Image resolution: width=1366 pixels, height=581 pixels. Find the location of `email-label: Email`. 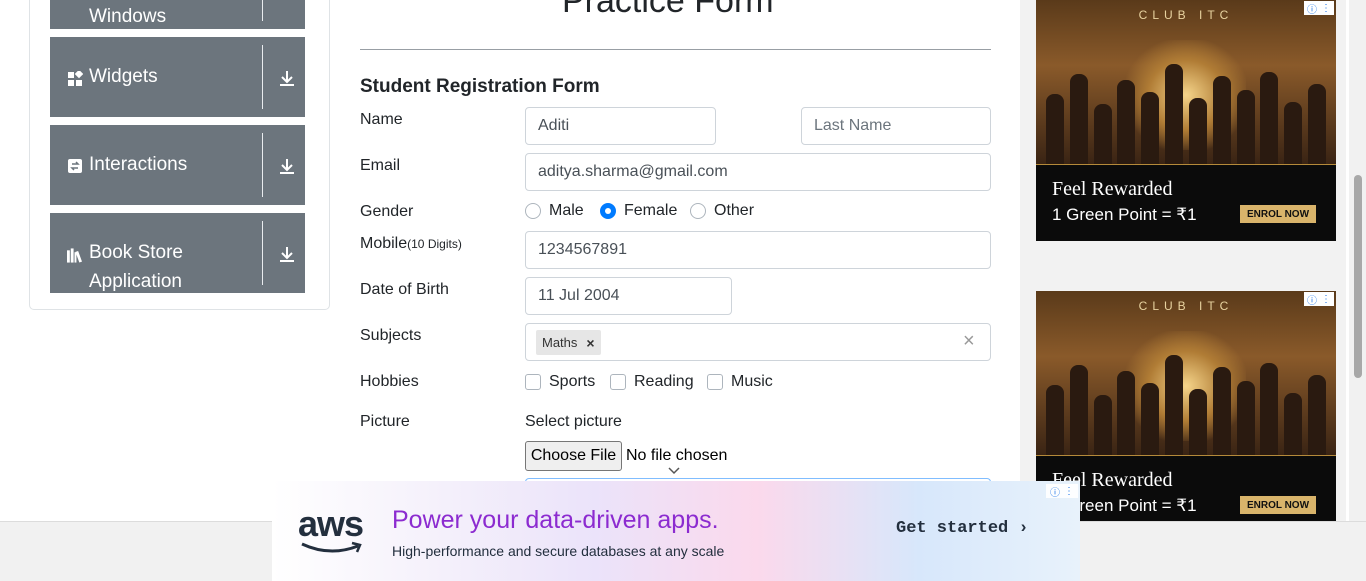

email-label: Email is located at coordinates (380, 165).